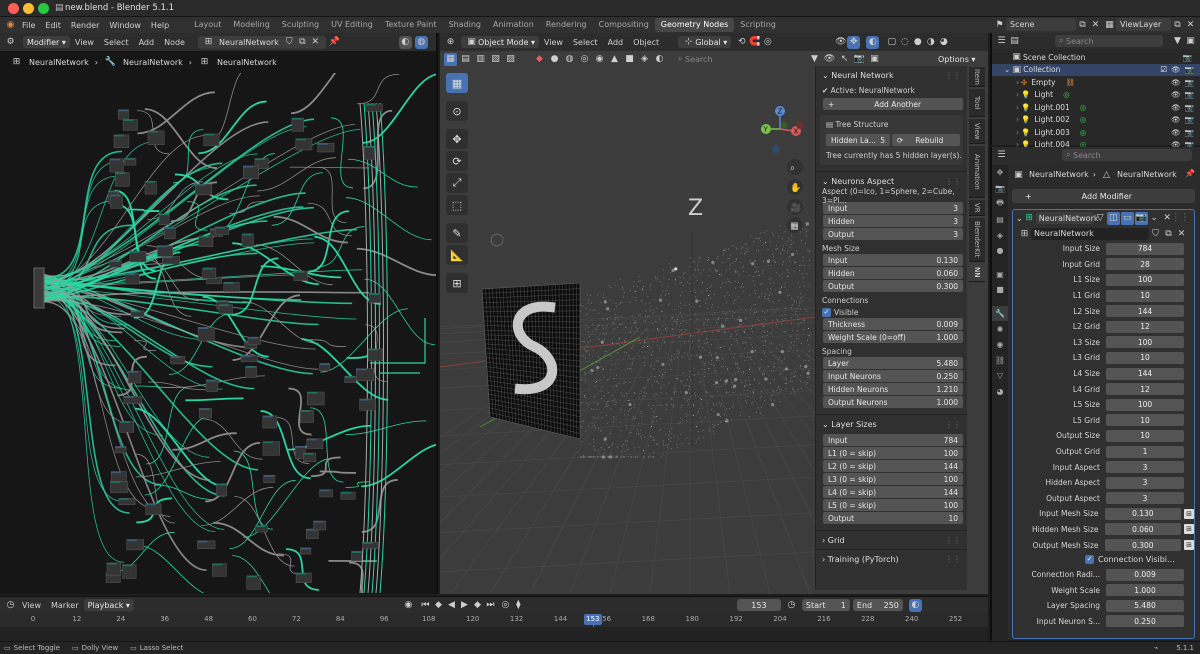  I want to click on funnel-icon: ▼, so click(814, 59).